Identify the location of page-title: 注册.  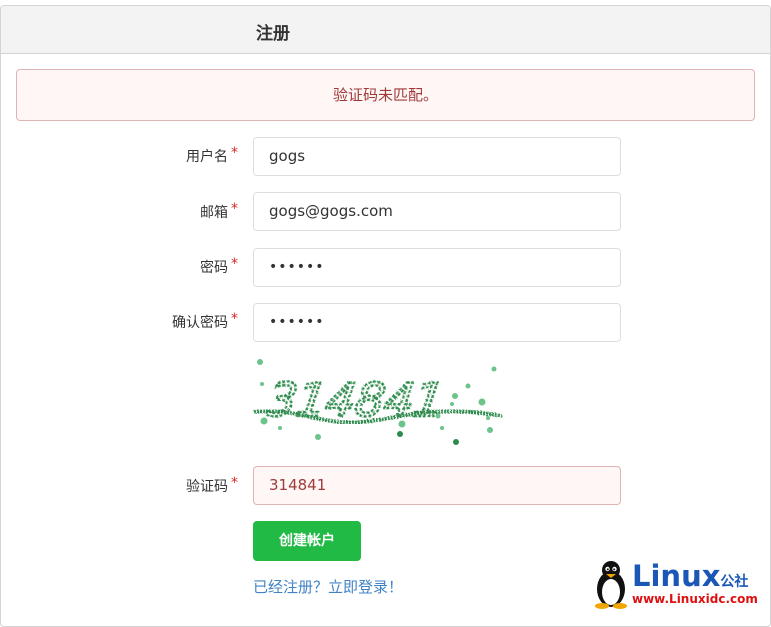
(273, 34).